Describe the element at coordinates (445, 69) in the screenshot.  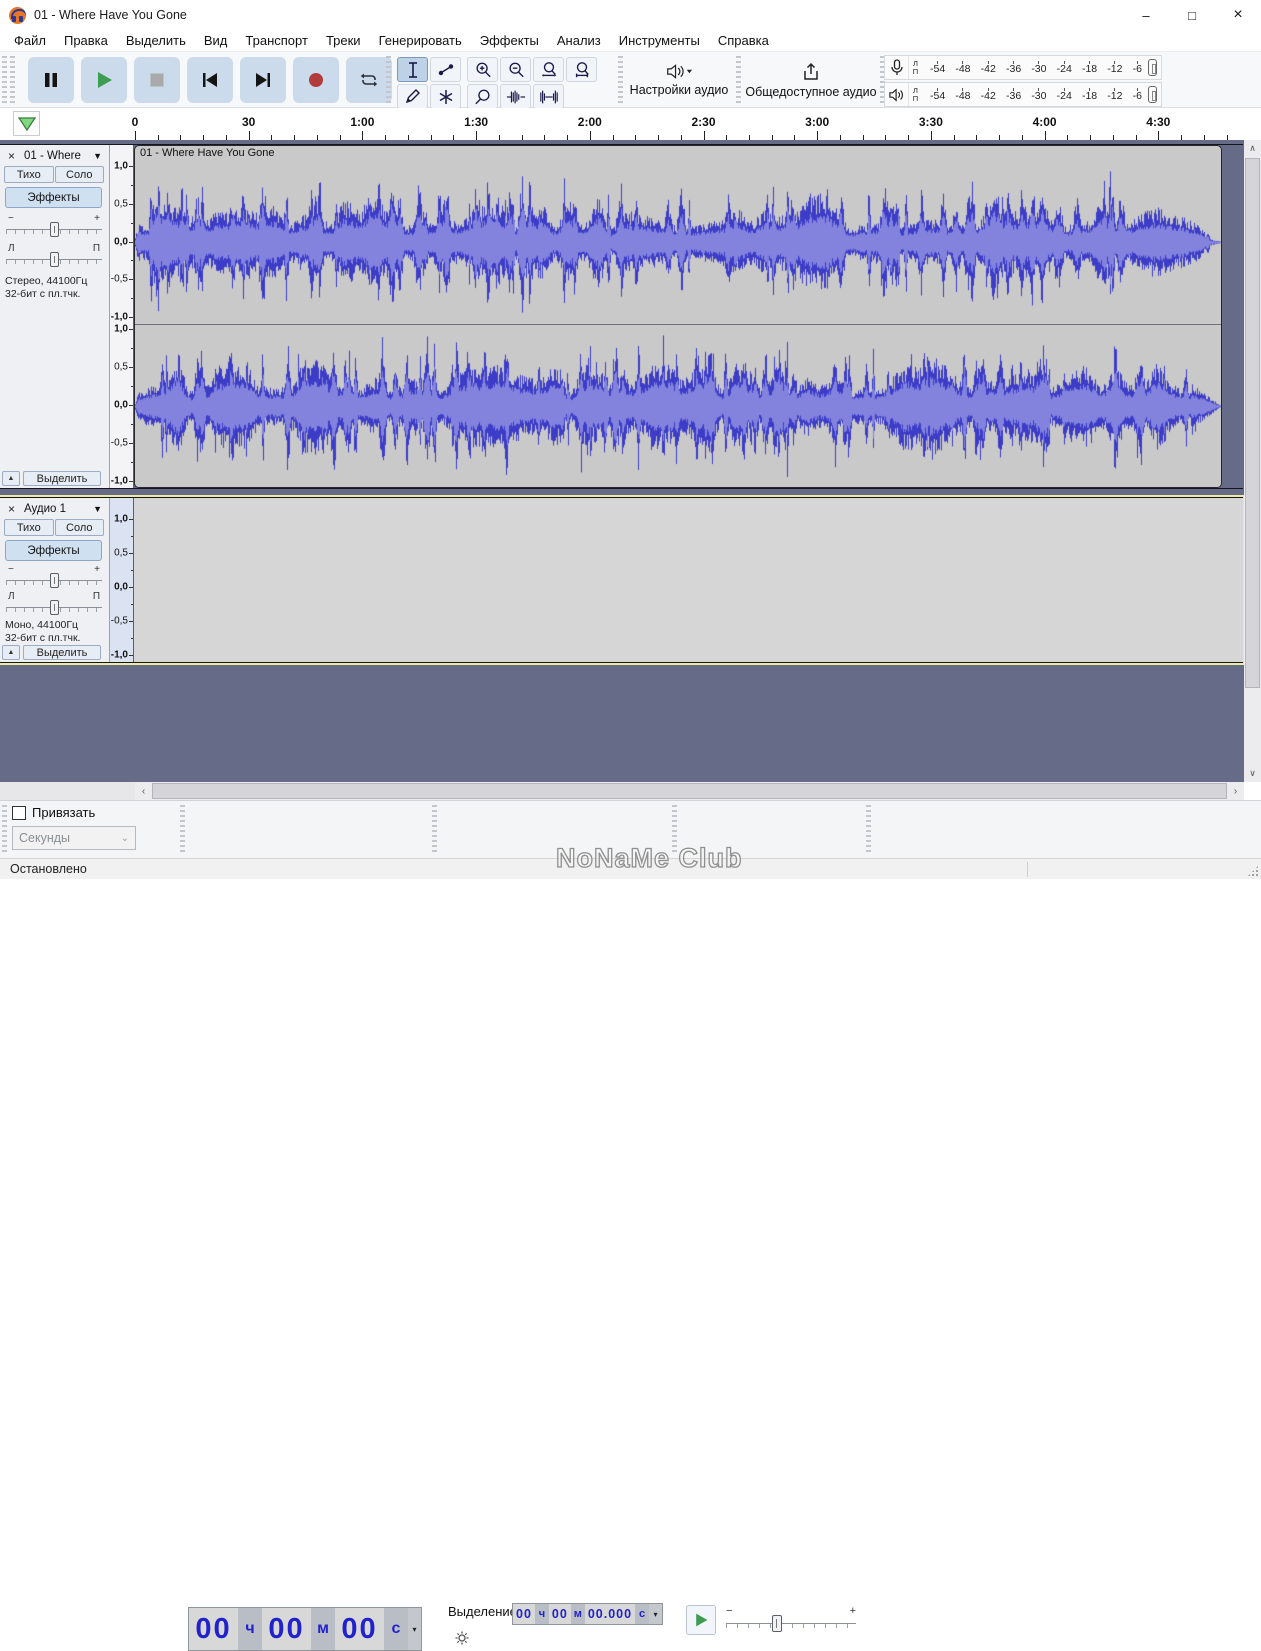
I see `envelope-tool-button` at that location.